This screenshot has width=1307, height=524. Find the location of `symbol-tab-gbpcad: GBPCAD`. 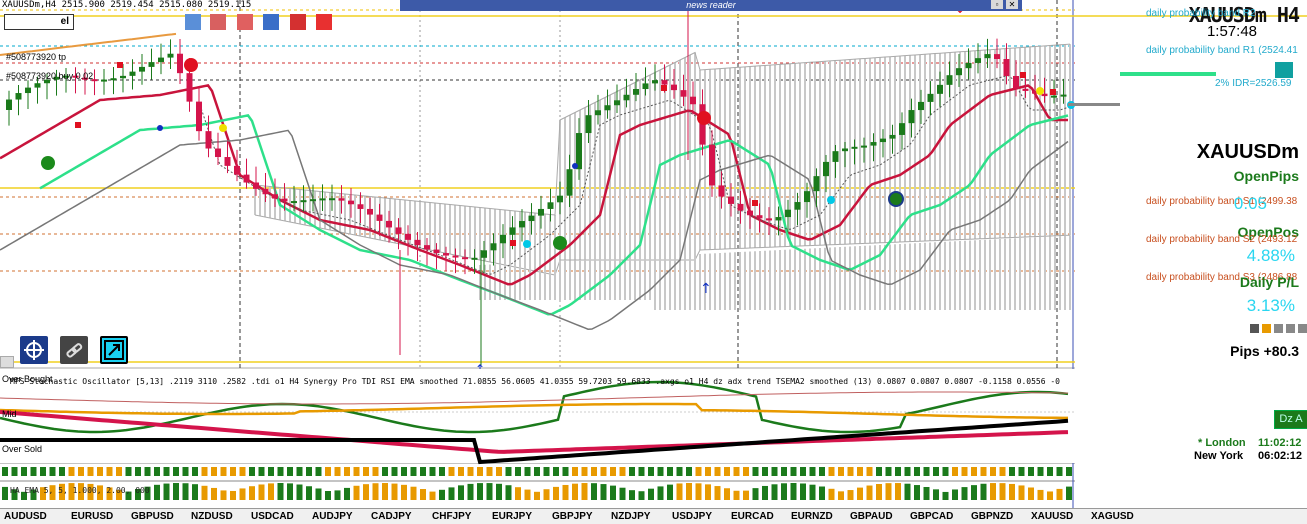

symbol-tab-gbpcad: GBPCAD is located at coordinates (931, 516).